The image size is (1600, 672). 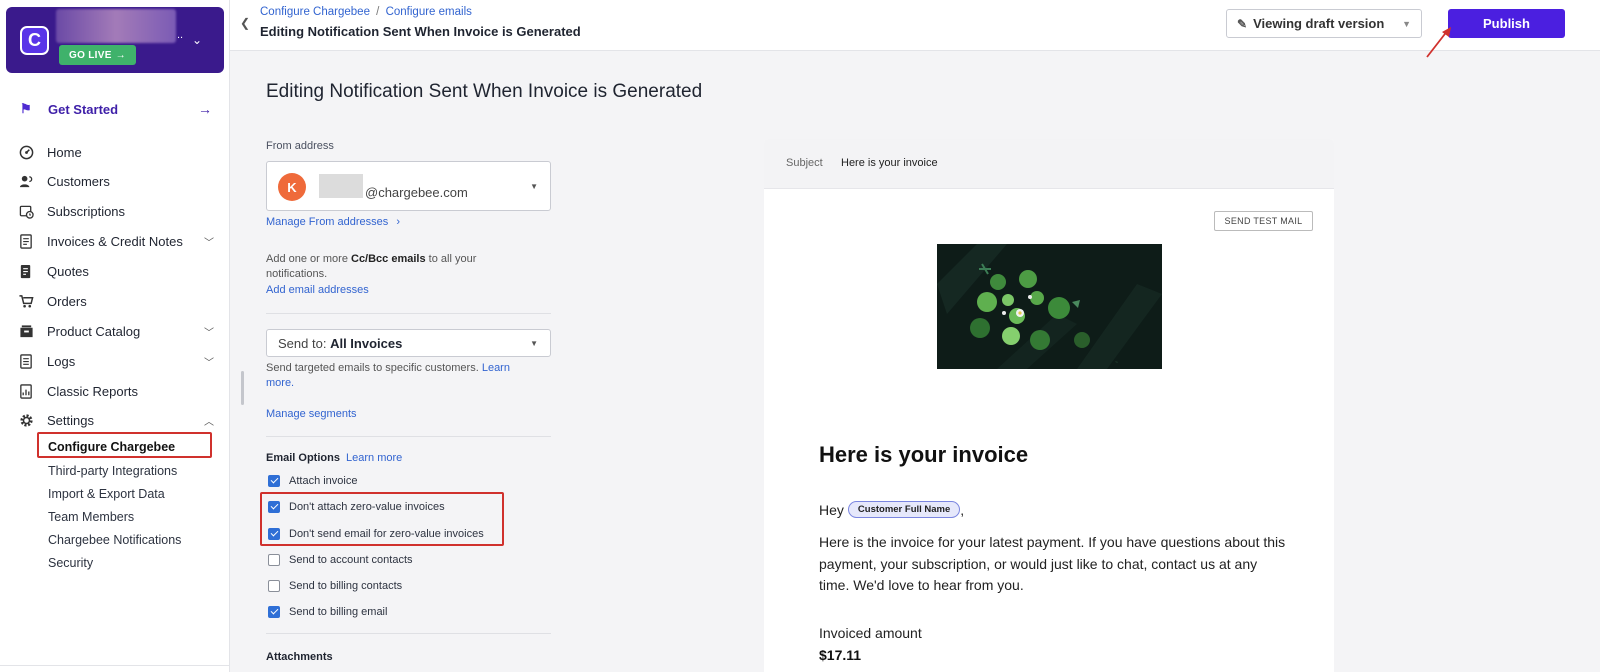 I want to click on site-switcher: C .. GO LIVE → ⌄, so click(x=115, y=40).